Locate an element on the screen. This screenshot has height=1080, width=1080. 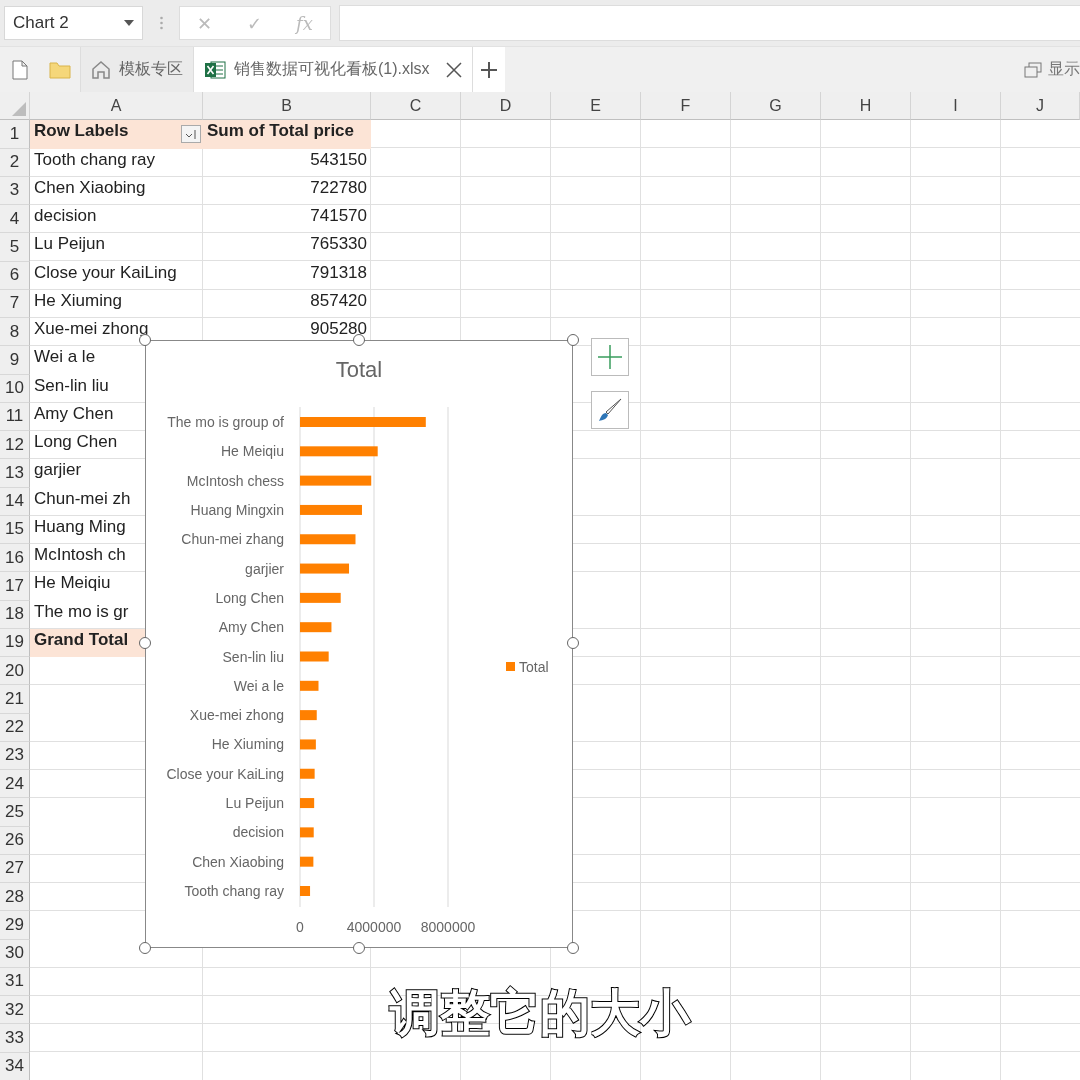
column-header: A is located at coordinates (116, 106).